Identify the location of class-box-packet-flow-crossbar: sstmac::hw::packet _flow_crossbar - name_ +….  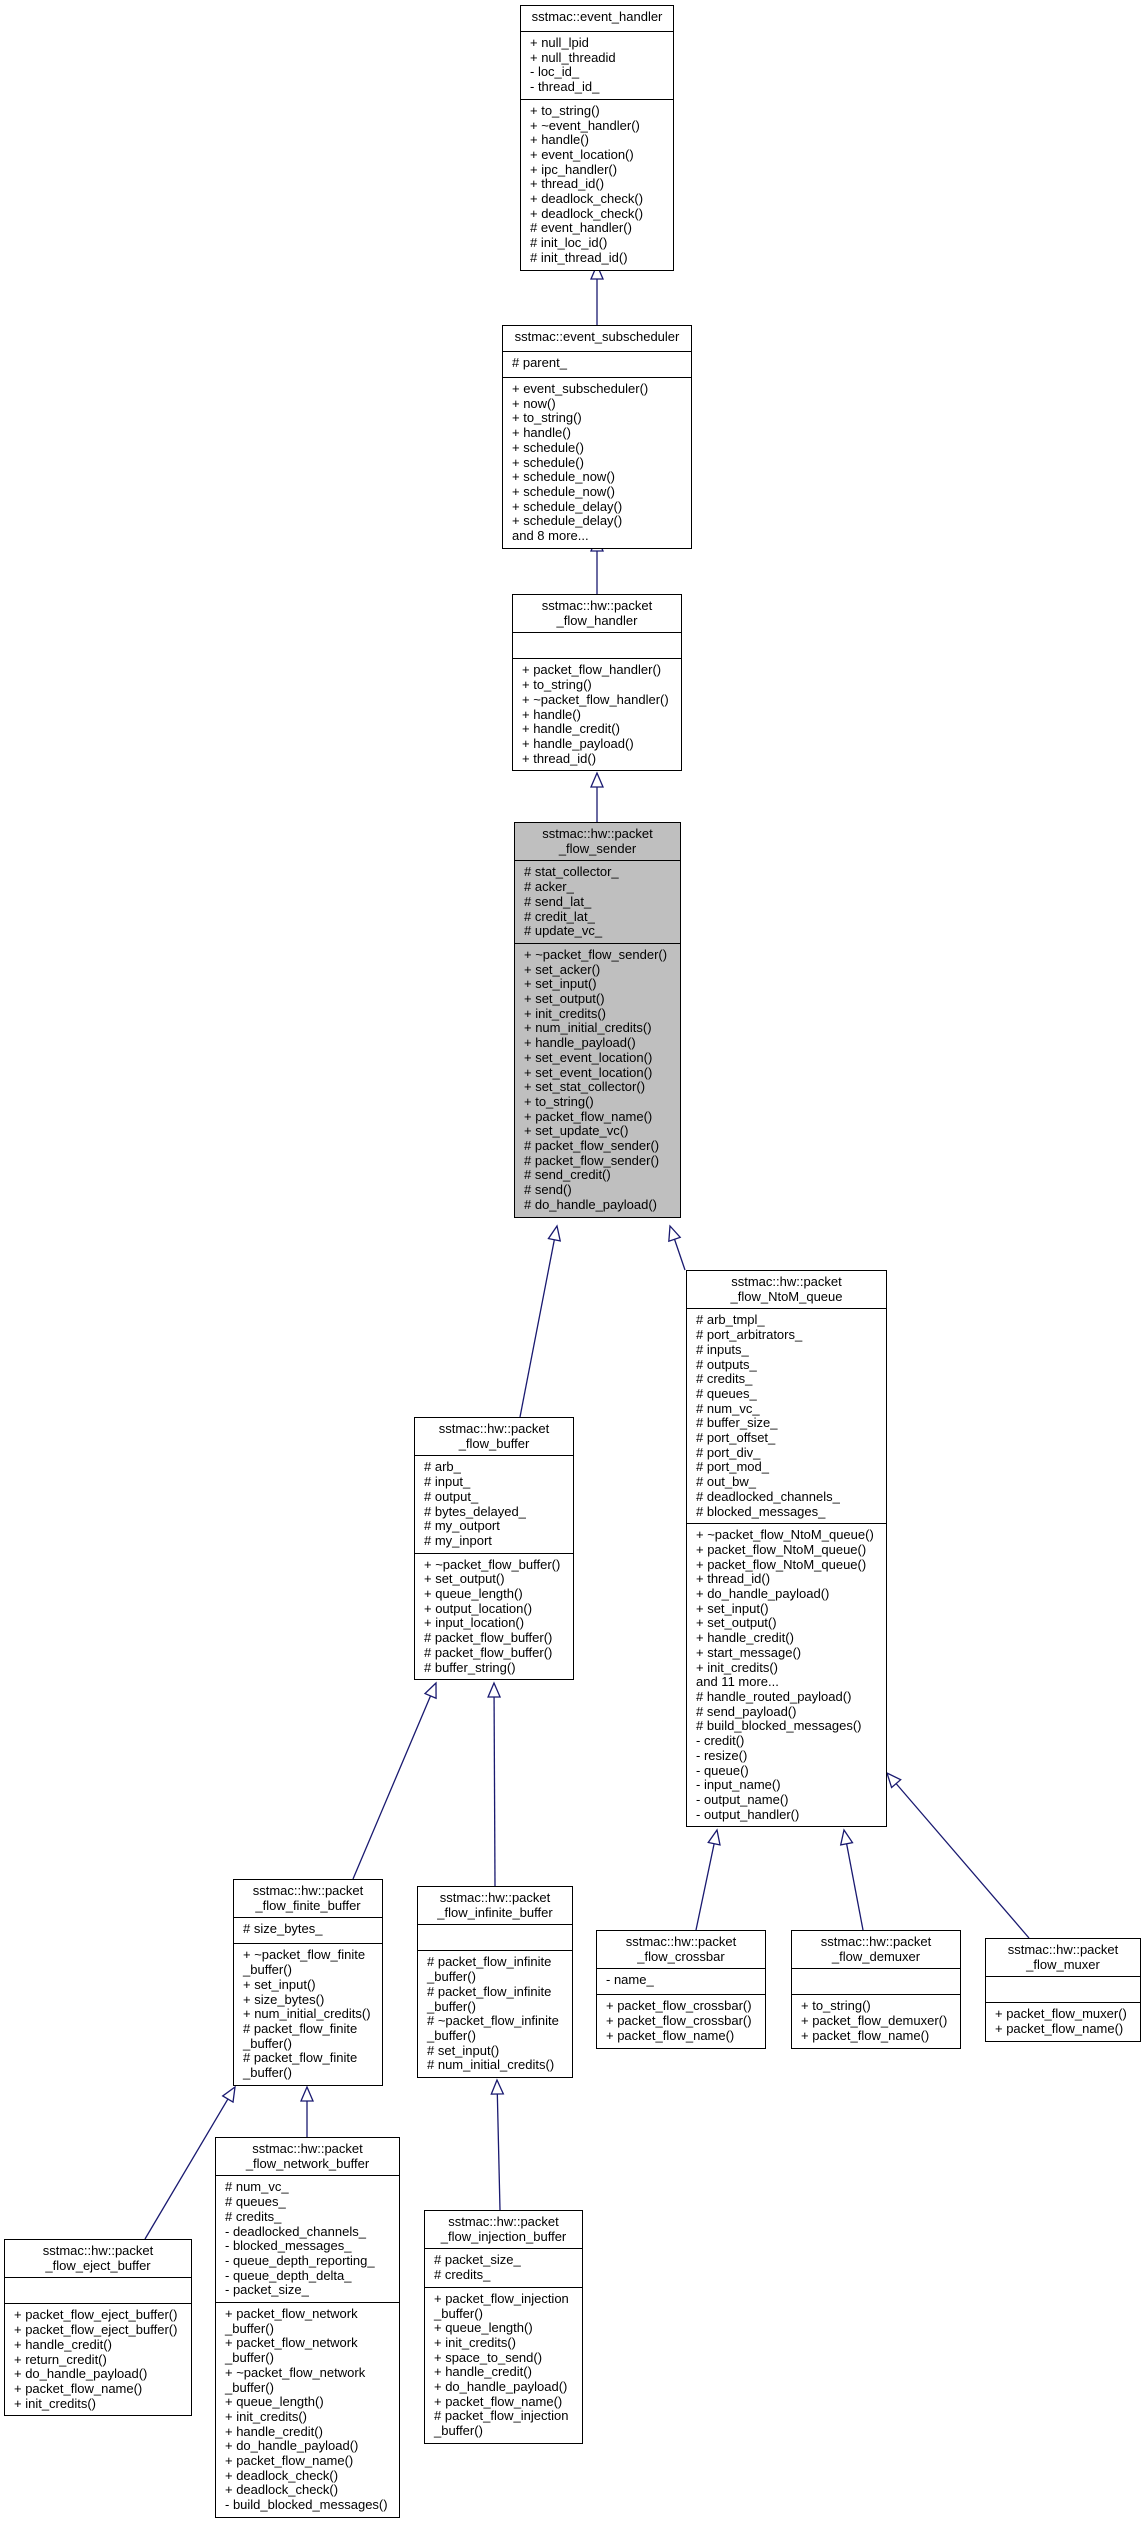
(681, 1989).